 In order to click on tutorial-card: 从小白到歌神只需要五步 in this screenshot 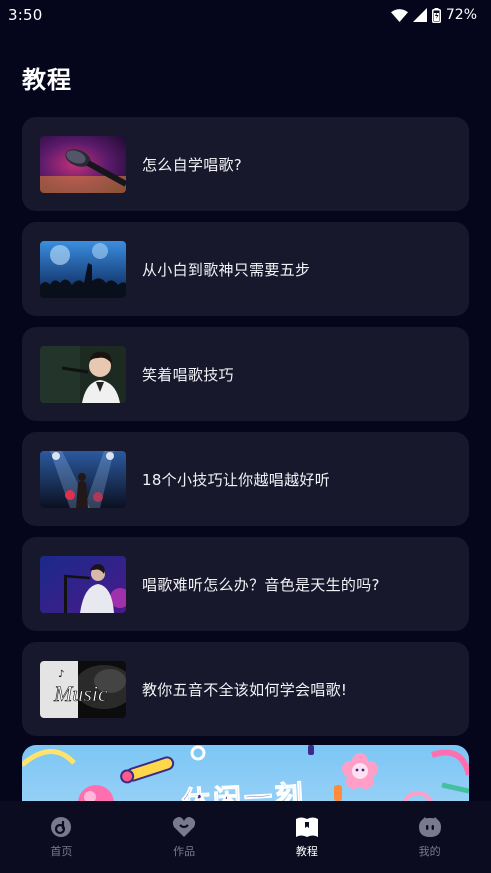, I will do `click(245, 269)`.